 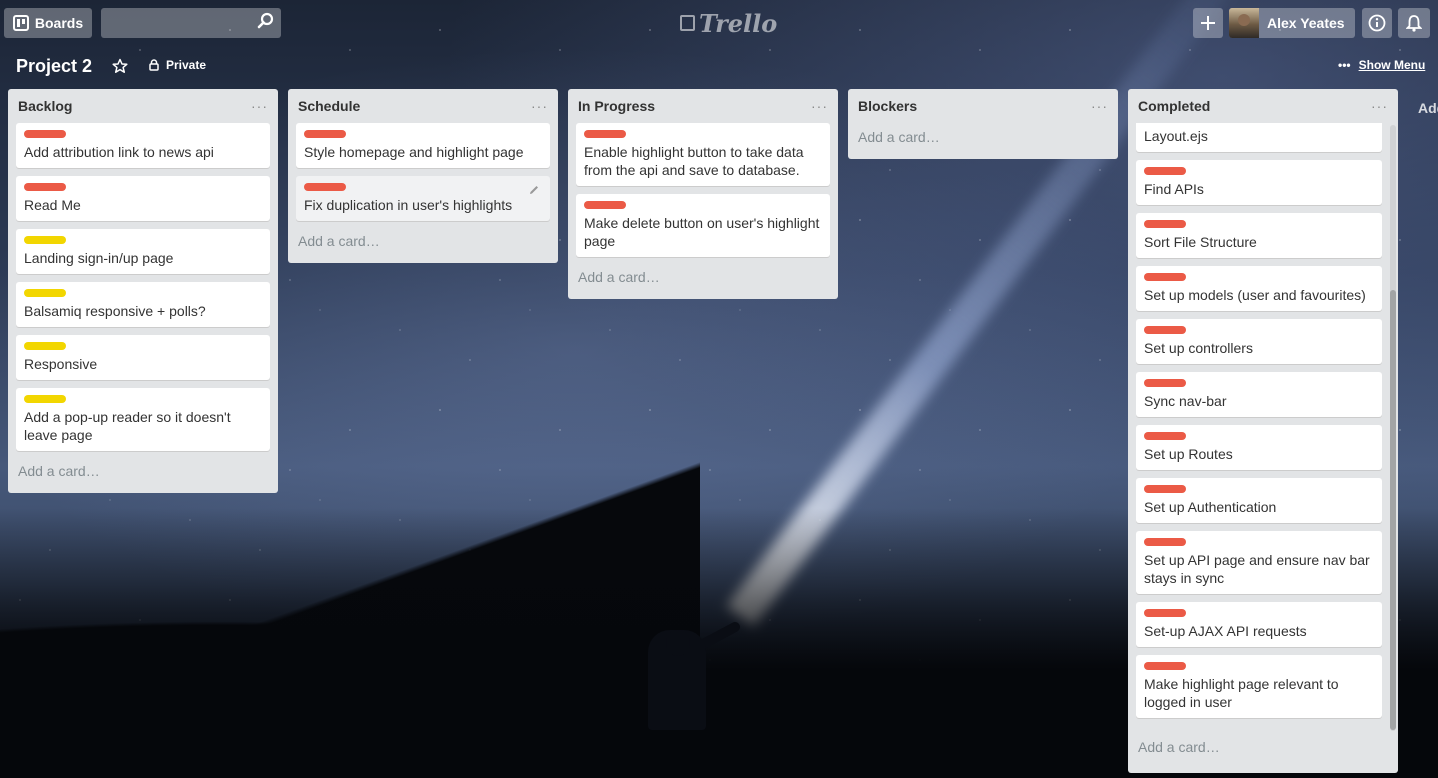 I want to click on card-title: Set up models (user and favourites), so click(x=1255, y=295).